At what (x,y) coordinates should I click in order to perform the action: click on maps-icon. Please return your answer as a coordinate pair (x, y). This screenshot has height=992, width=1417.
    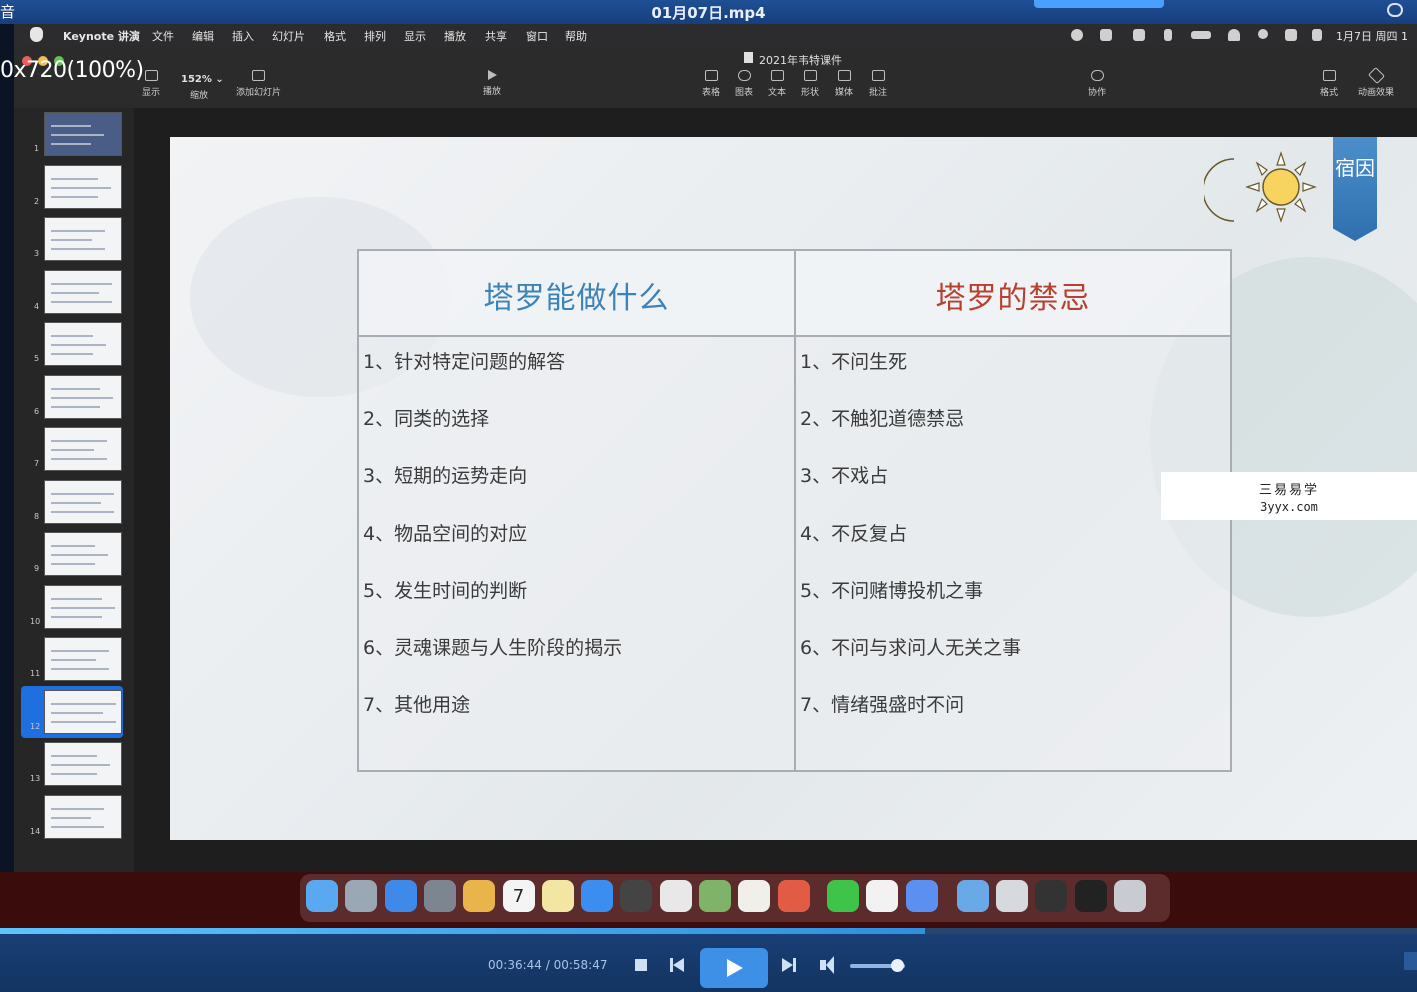
    Looking at the image, I should click on (715, 896).